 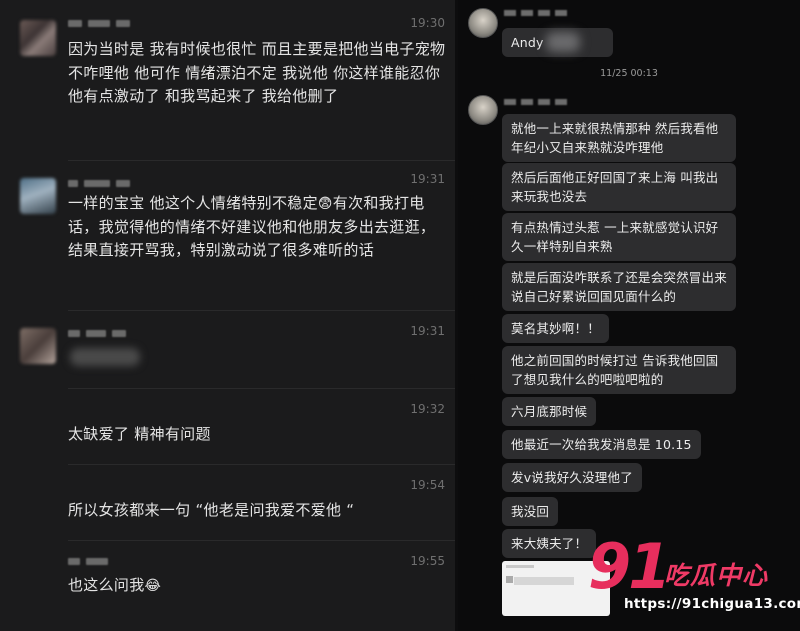 What do you see at coordinates (139, 434) in the screenshot?
I see `message-text: 太缺爱了 精神有问题` at bounding box center [139, 434].